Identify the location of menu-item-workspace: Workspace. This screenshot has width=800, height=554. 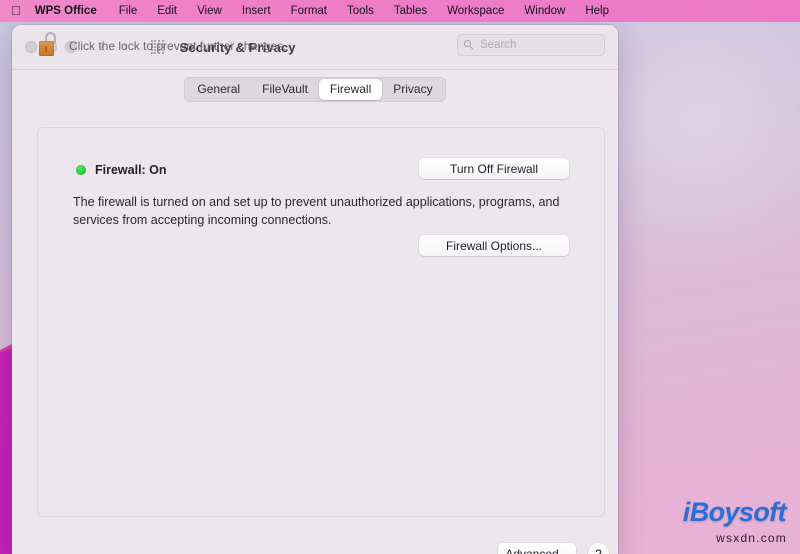
(475, 11).